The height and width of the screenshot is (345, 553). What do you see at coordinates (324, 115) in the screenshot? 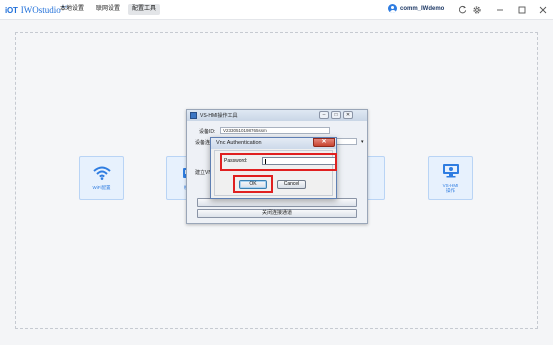
I see `window-minimize-icon: –` at bounding box center [324, 115].